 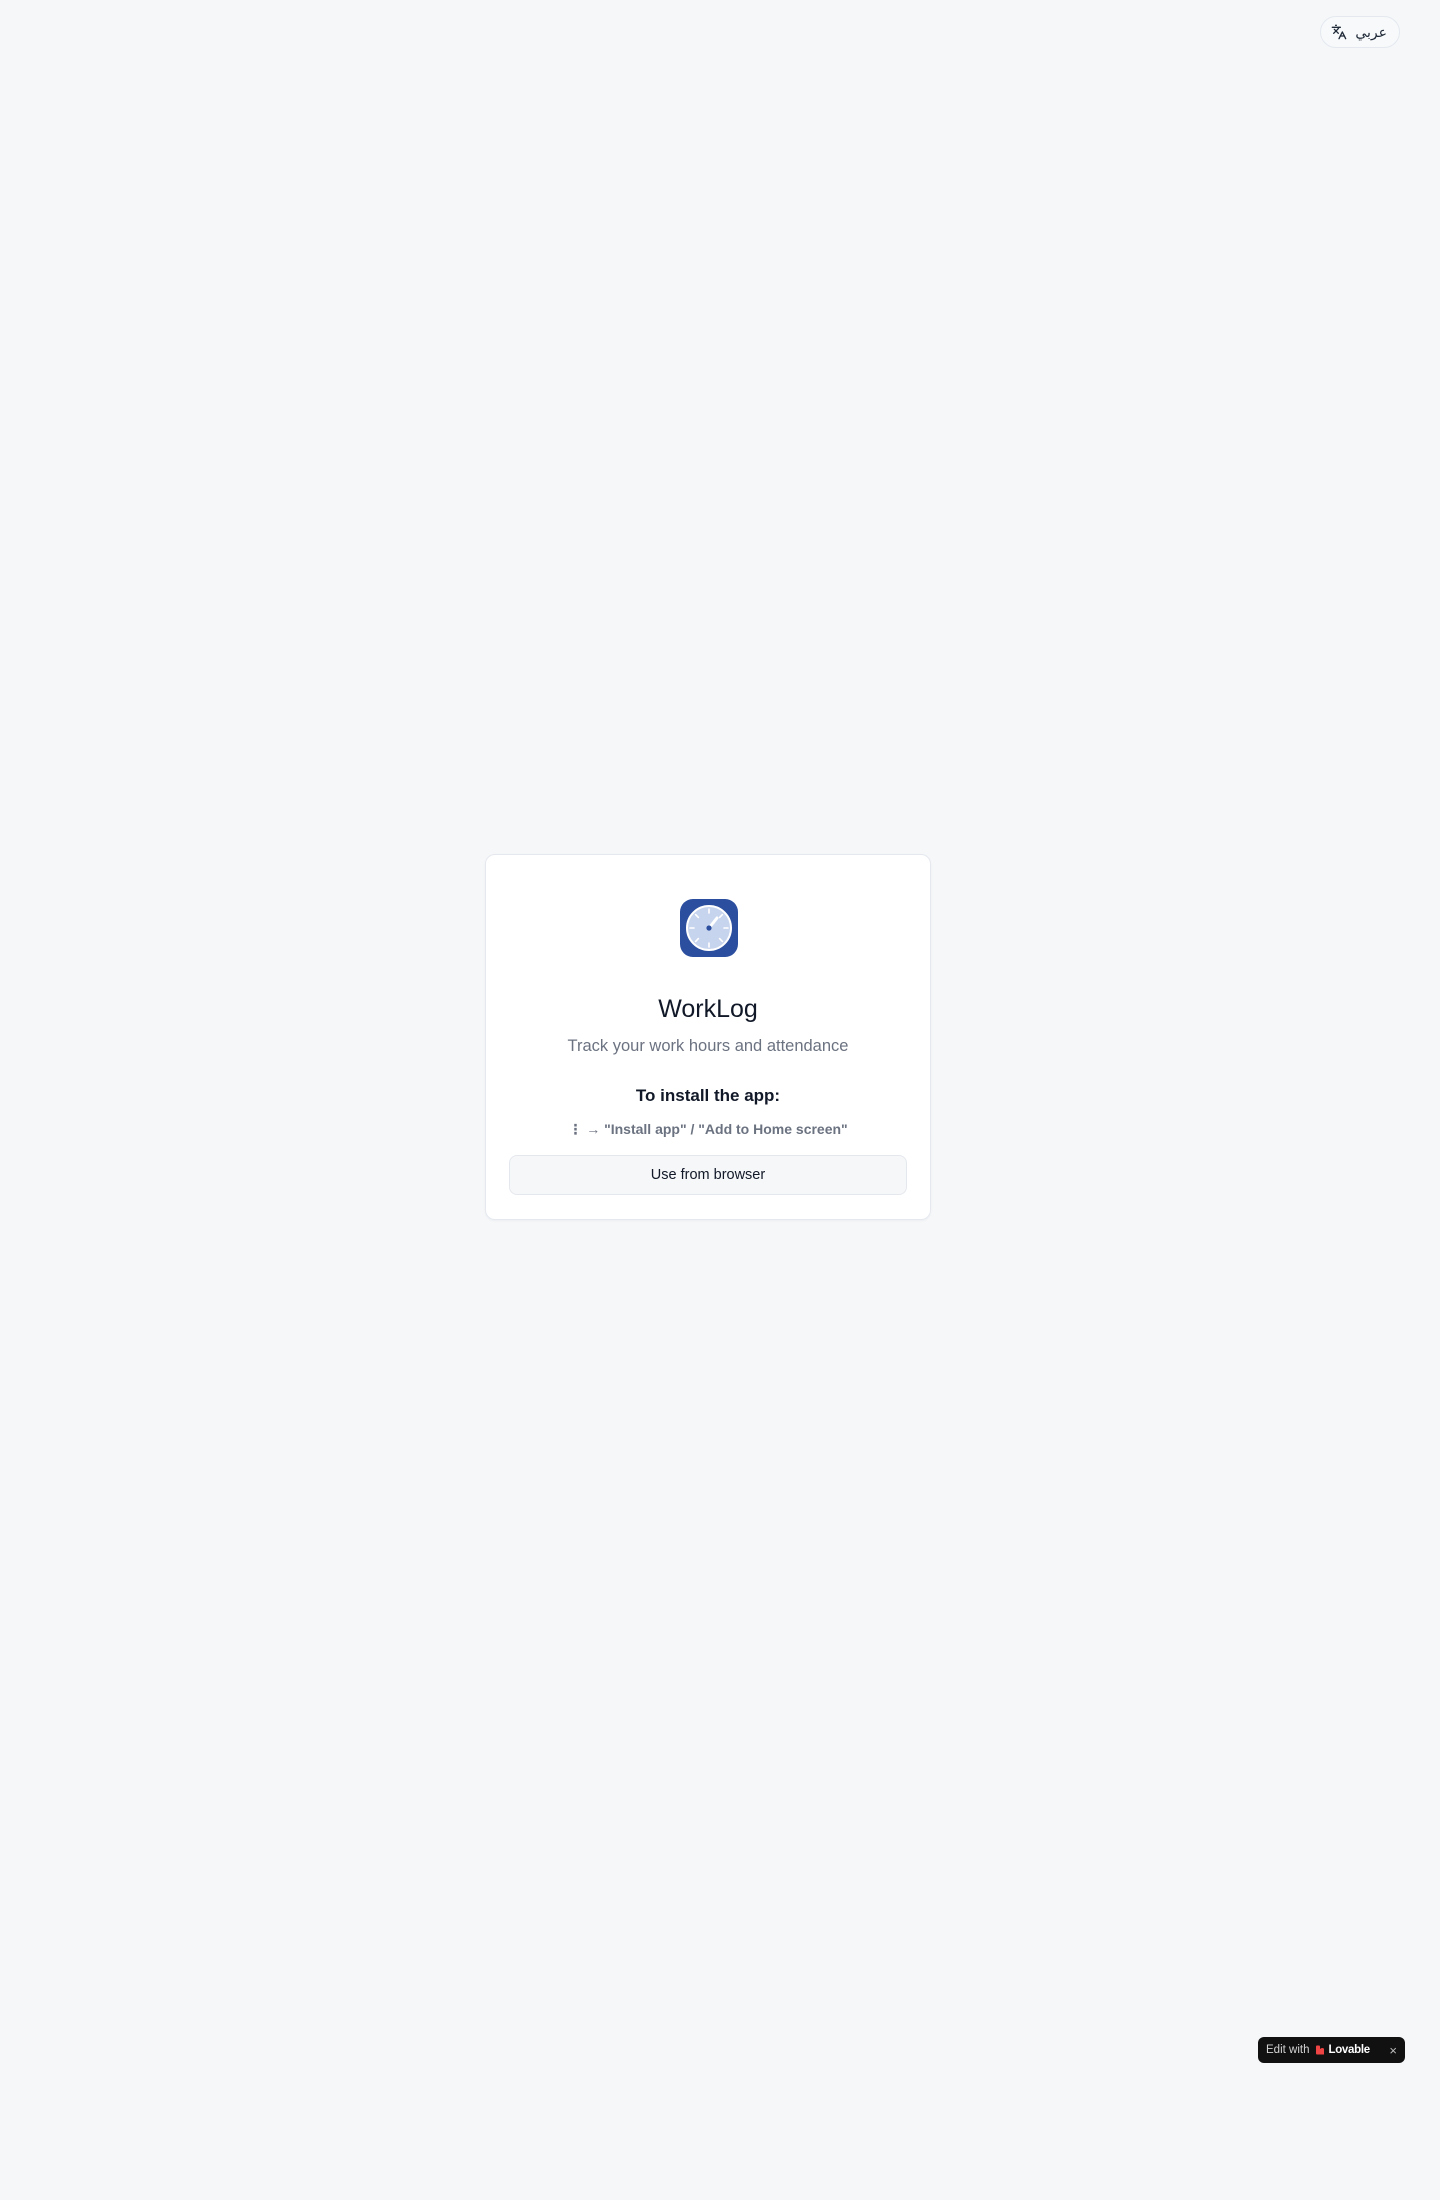 What do you see at coordinates (1320, 2050) in the screenshot?
I see `lovable-heart-icon` at bounding box center [1320, 2050].